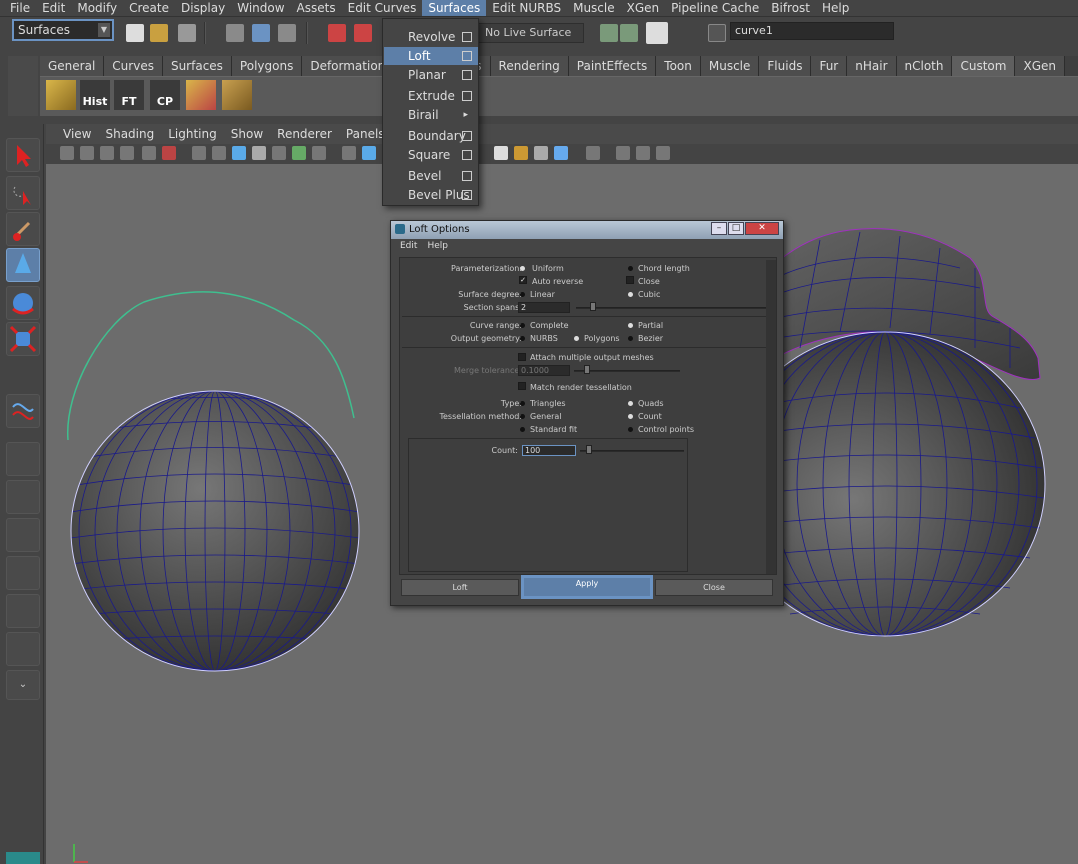  I want to click on attach-multiple-checkbox, so click(522, 357).